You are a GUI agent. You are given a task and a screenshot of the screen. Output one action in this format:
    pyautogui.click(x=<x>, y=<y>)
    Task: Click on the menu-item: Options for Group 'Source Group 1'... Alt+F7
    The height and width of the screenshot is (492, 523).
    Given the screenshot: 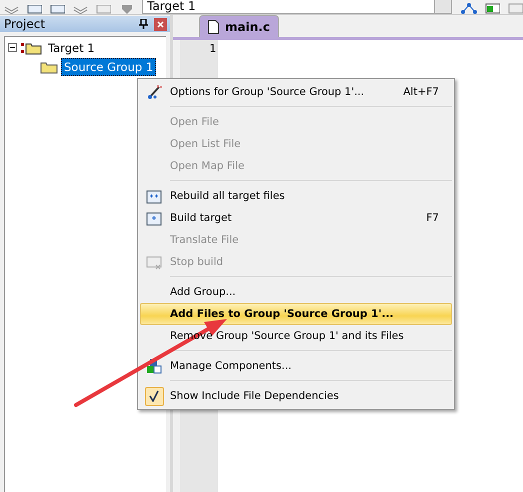 What is the action you would take?
    pyautogui.click(x=296, y=92)
    